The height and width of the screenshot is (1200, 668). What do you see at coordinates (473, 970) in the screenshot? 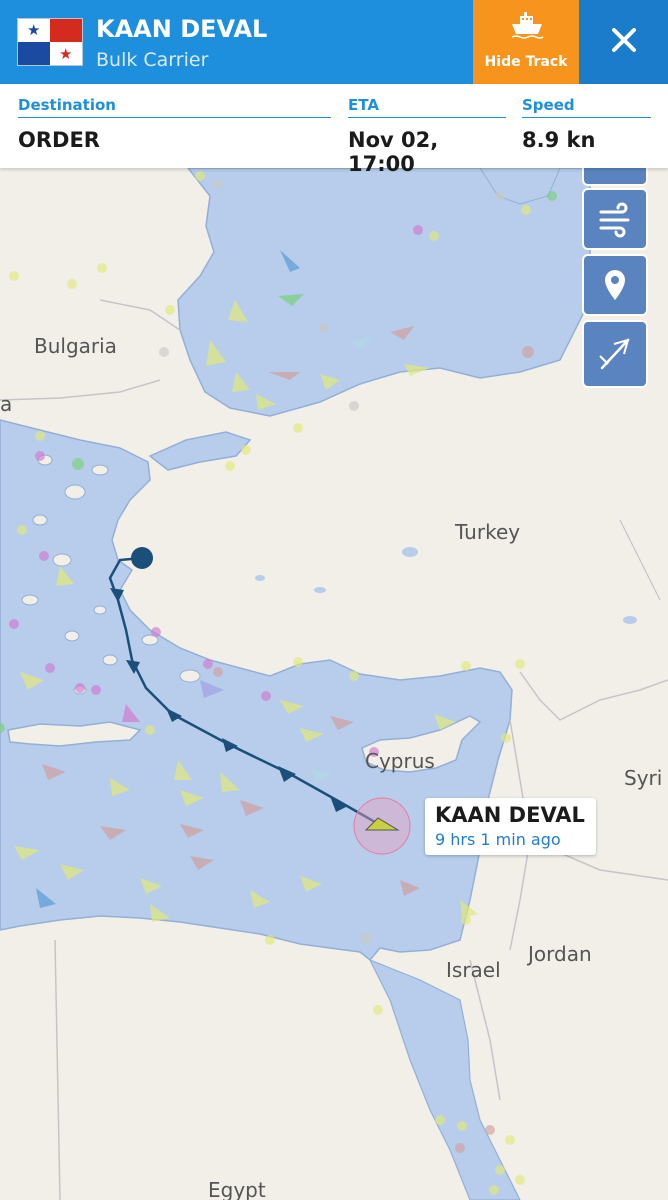
I see `label-israel: Israel` at bounding box center [473, 970].